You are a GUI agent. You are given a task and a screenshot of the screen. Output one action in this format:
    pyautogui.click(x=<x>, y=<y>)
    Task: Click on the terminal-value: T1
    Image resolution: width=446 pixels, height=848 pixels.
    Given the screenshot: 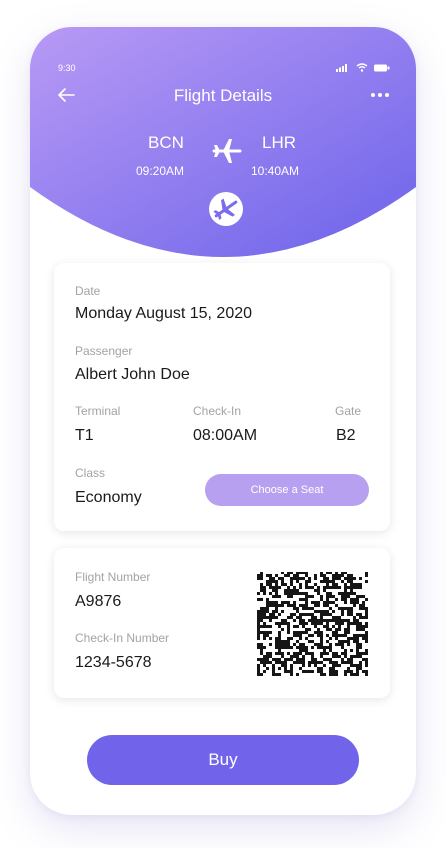 What is the action you would take?
    pyautogui.click(x=84, y=435)
    